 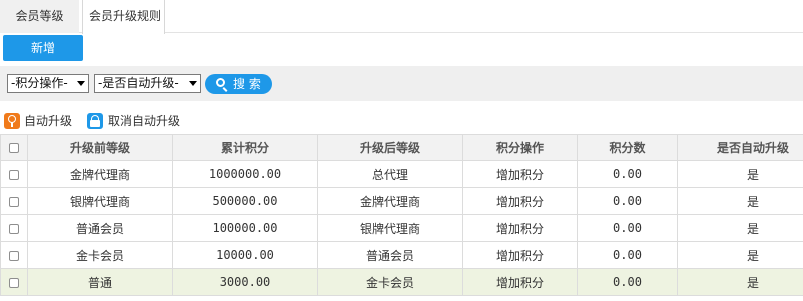 I want to click on cancel-auto-upgrade-button: 取消自动升级, so click(x=133, y=121).